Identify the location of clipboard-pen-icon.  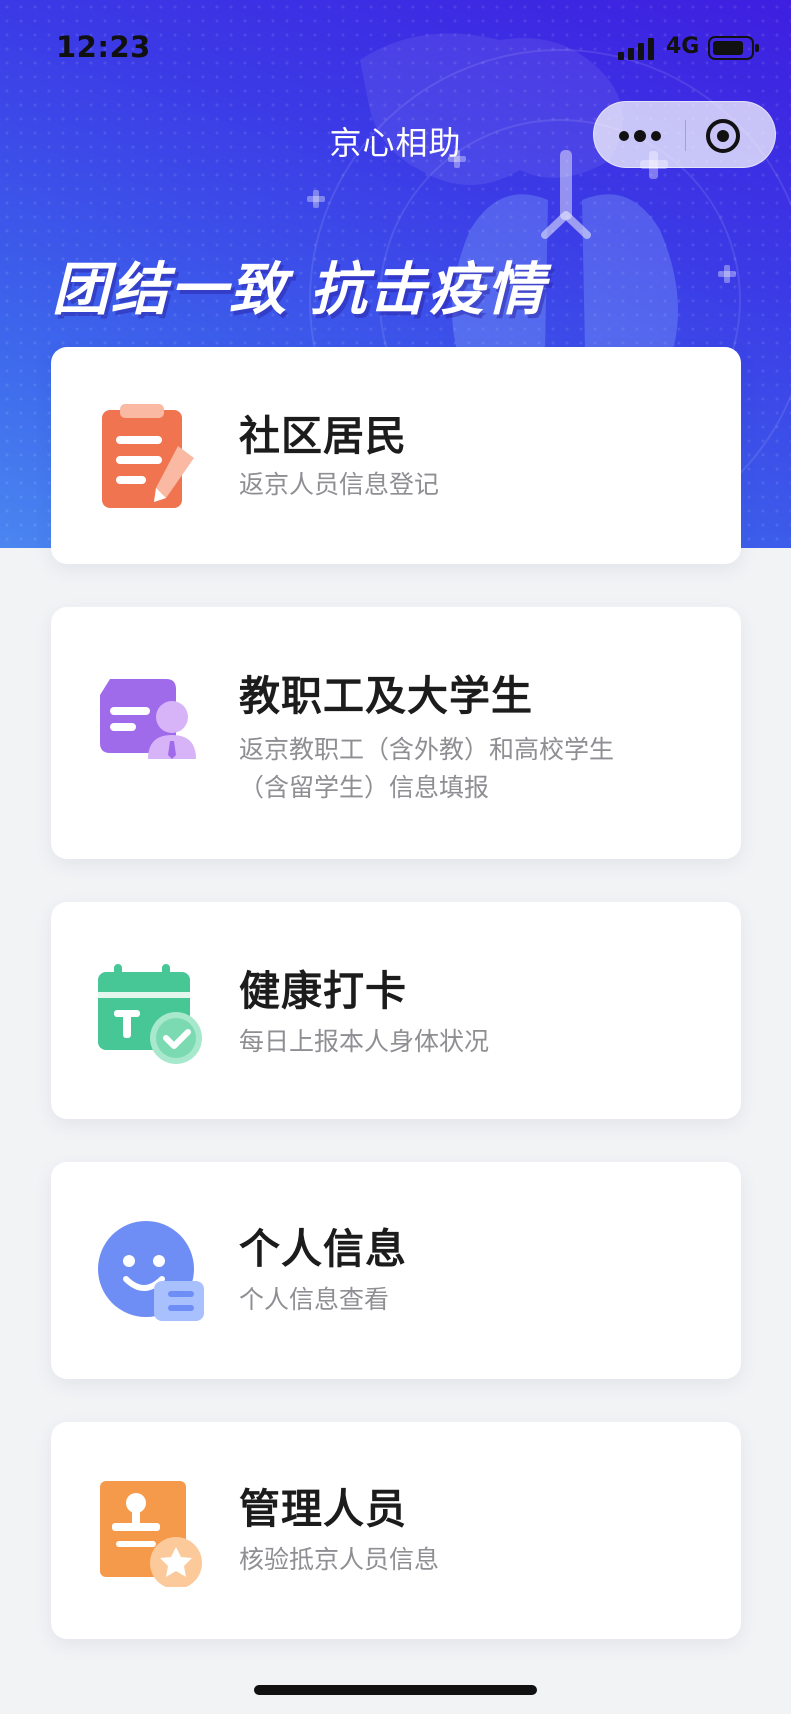
(148, 456).